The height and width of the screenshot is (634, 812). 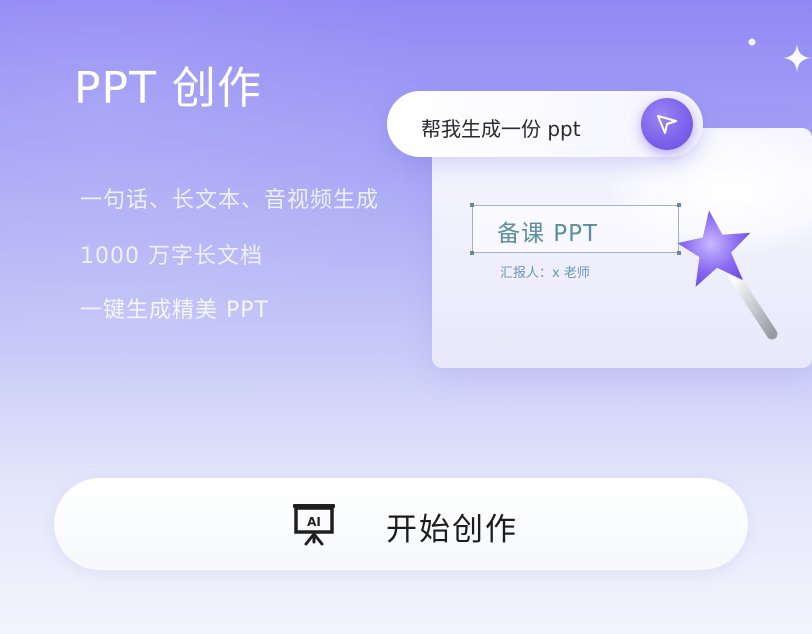 What do you see at coordinates (727, 275) in the screenshot?
I see `magic-wand-icon` at bounding box center [727, 275].